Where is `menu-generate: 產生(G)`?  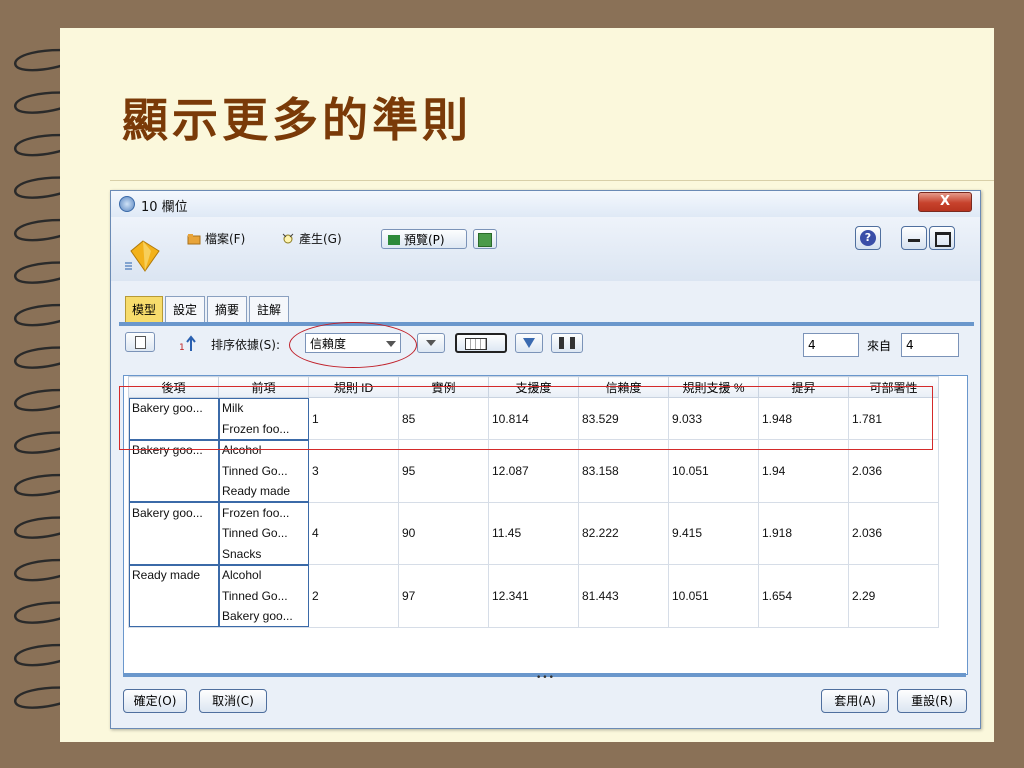
menu-generate: 產生(G) is located at coordinates (311, 239).